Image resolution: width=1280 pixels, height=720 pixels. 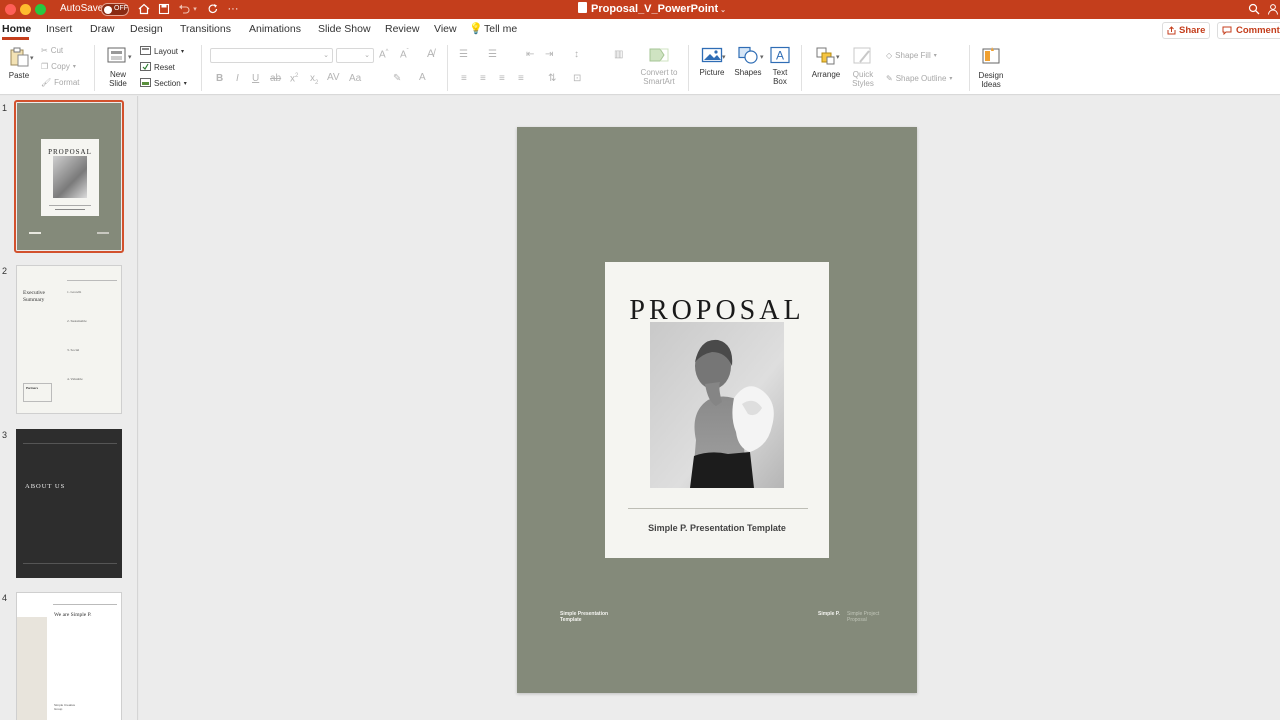 I want to click on picture-button: Picture, so click(x=712, y=61).